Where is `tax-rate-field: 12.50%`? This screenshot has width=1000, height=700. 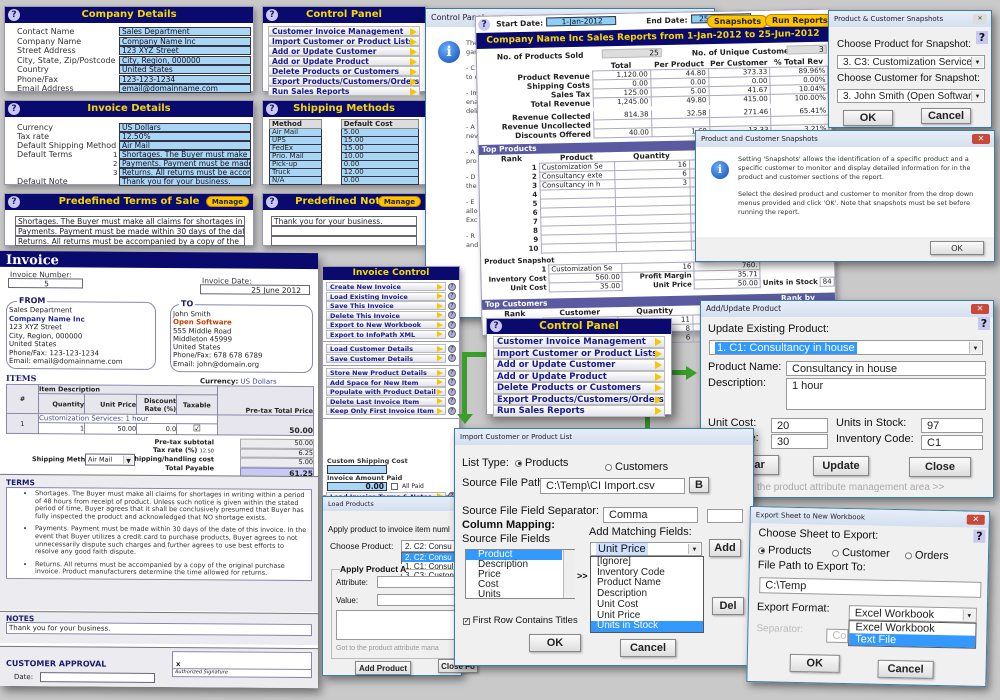
tax-rate-field: 12.50% is located at coordinates (185, 136).